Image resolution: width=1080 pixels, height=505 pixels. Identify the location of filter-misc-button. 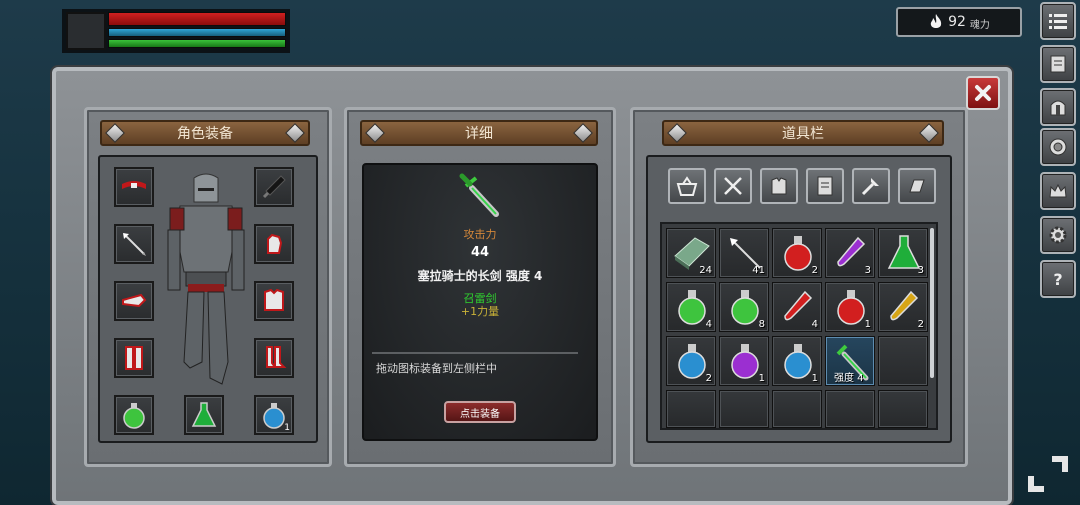
(917, 186).